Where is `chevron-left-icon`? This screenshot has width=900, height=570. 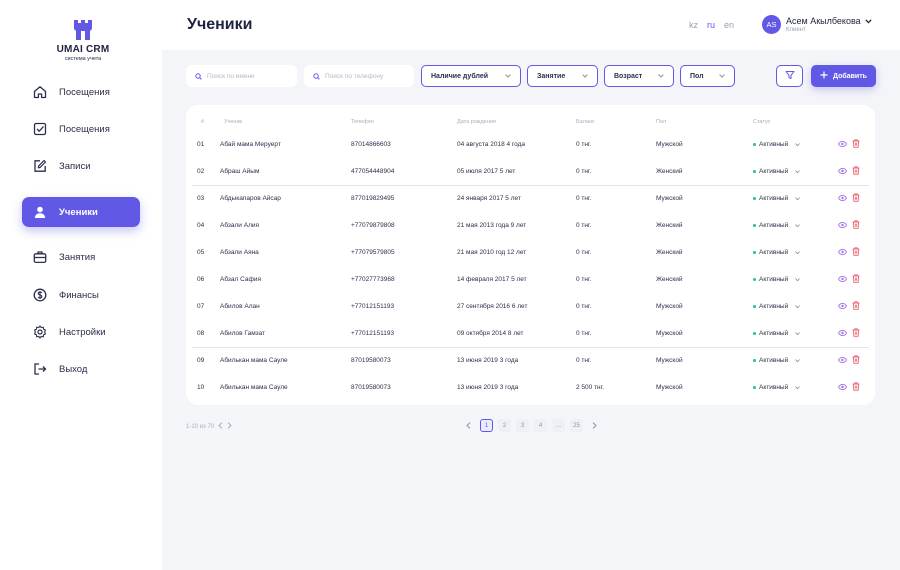
chevron-left-icon is located at coordinates (220, 426).